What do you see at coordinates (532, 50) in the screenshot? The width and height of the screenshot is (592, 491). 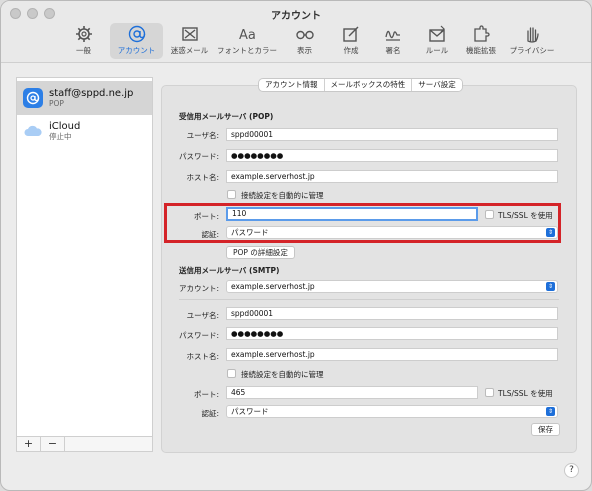 I see `toolbar-label: プライバシー` at bounding box center [532, 50].